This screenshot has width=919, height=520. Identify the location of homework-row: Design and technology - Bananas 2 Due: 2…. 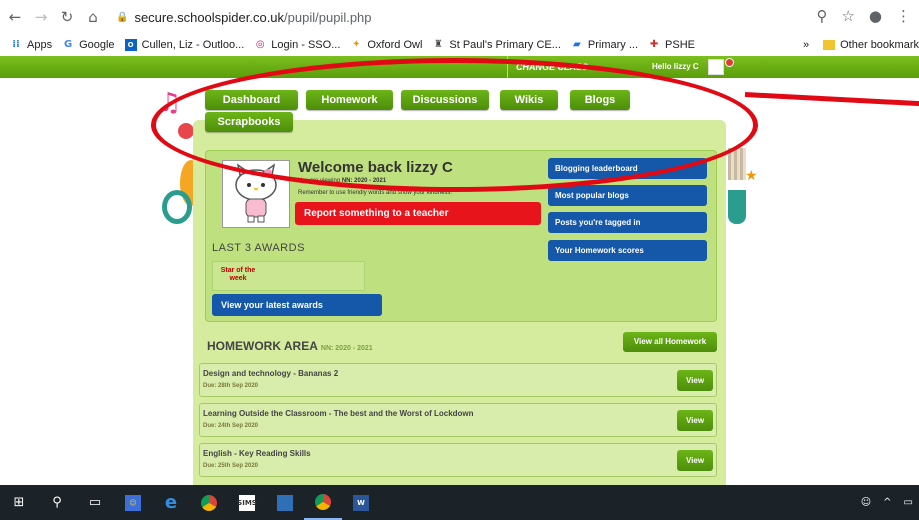
(458, 380).